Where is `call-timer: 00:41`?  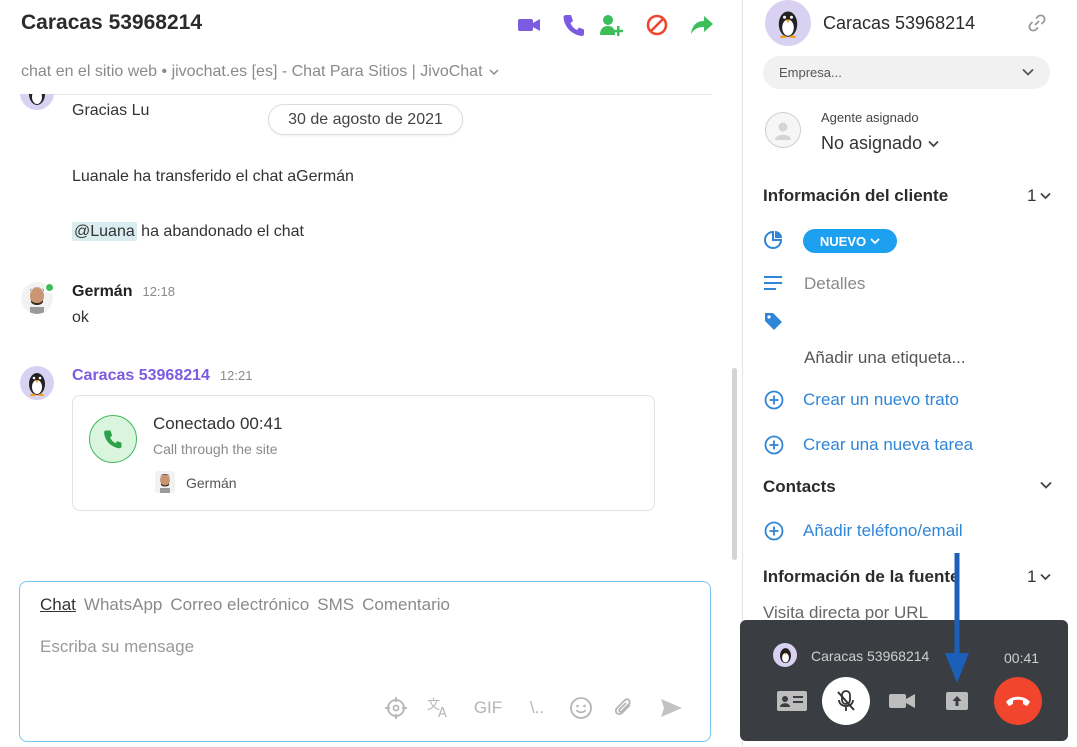 call-timer: 00:41 is located at coordinates (1022, 658).